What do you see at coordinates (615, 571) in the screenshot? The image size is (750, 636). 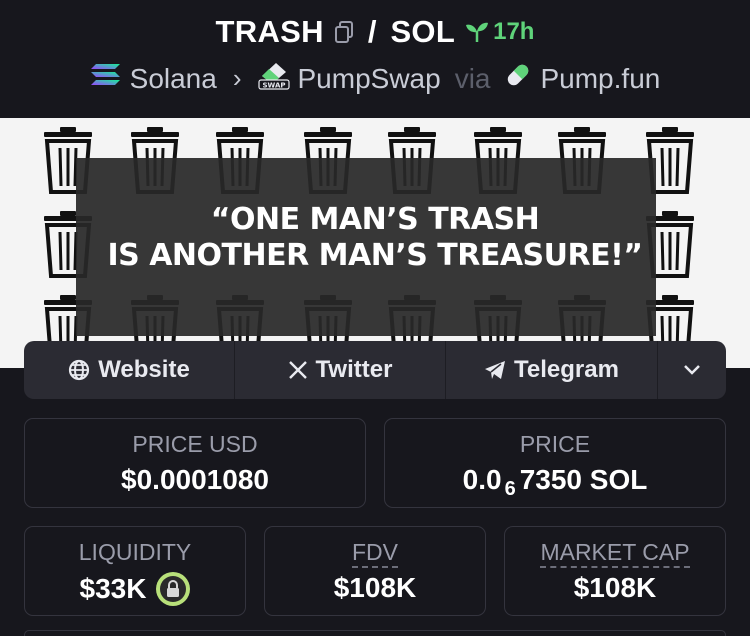 I see `market-cap-card: MARKET CAP $108K` at bounding box center [615, 571].